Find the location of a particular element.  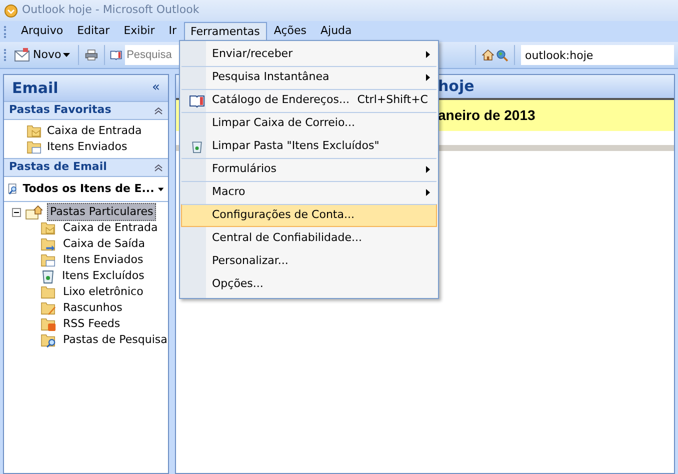

date-text: aneiro de 2013 is located at coordinates (487, 115).